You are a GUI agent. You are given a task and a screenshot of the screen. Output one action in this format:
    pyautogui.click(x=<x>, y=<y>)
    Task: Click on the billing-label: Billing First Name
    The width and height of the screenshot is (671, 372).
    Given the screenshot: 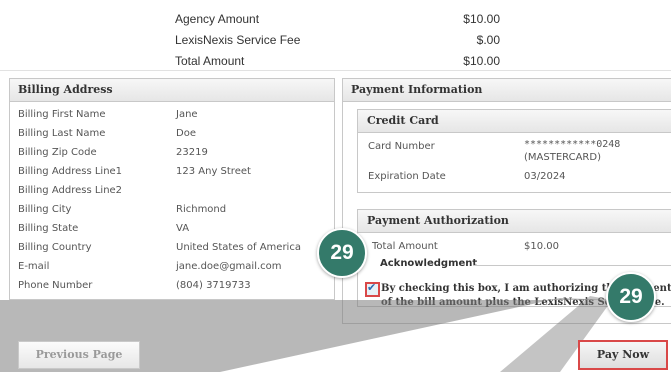 What is the action you would take?
    pyautogui.click(x=62, y=114)
    